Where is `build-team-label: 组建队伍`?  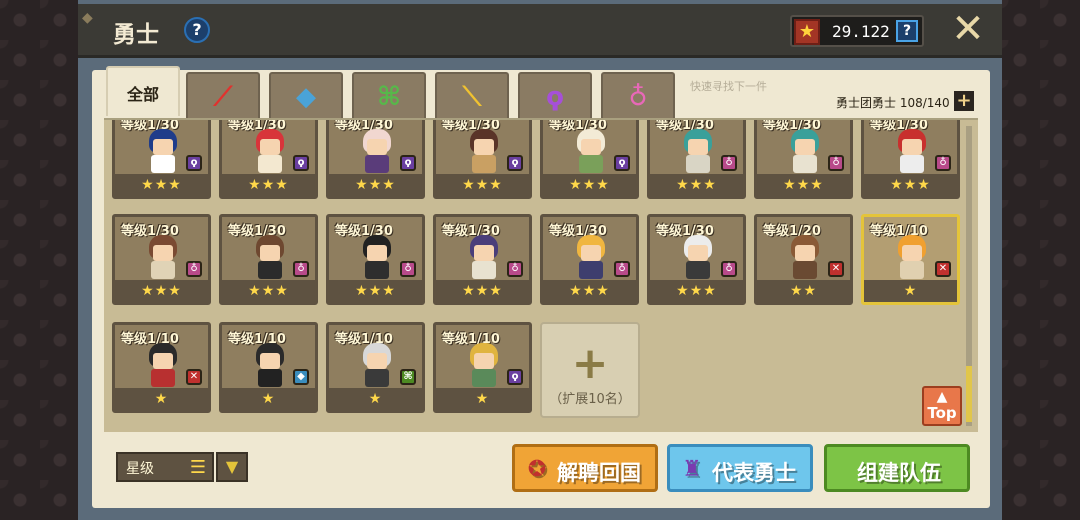 build-team-label: 组建队伍 is located at coordinates (899, 473).